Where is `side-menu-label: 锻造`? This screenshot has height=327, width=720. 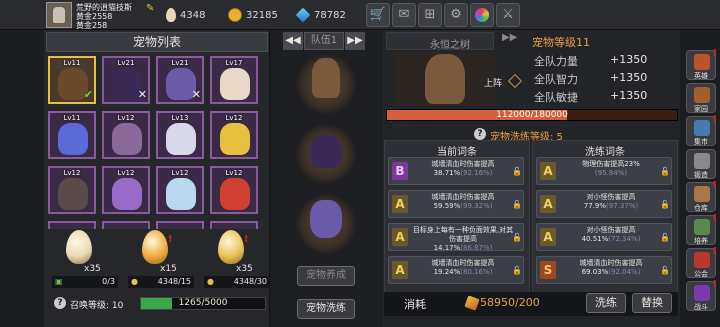
side-menu-label: 锻造 is located at coordinates (701, 175).